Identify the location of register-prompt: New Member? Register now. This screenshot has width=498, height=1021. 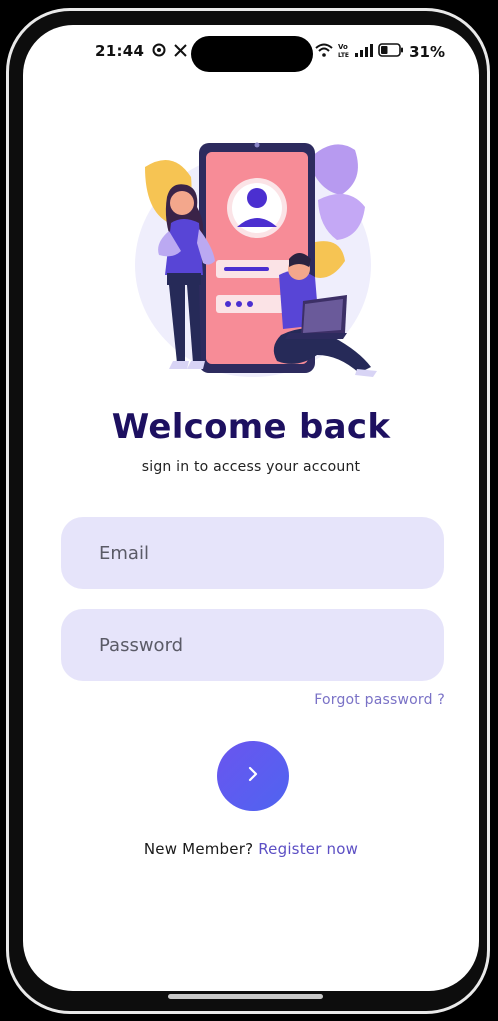
(251, 849).